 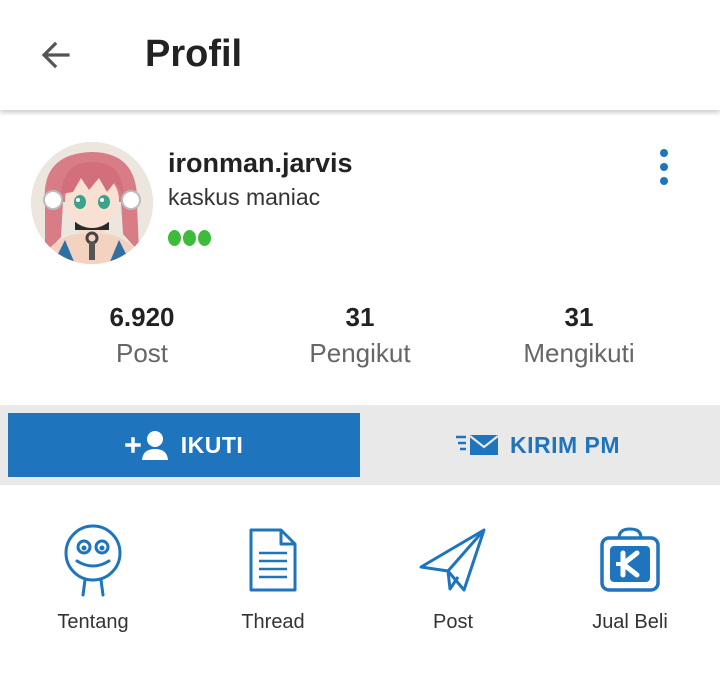 I want to click on stat-label: Post, so click(x=142, y=353).